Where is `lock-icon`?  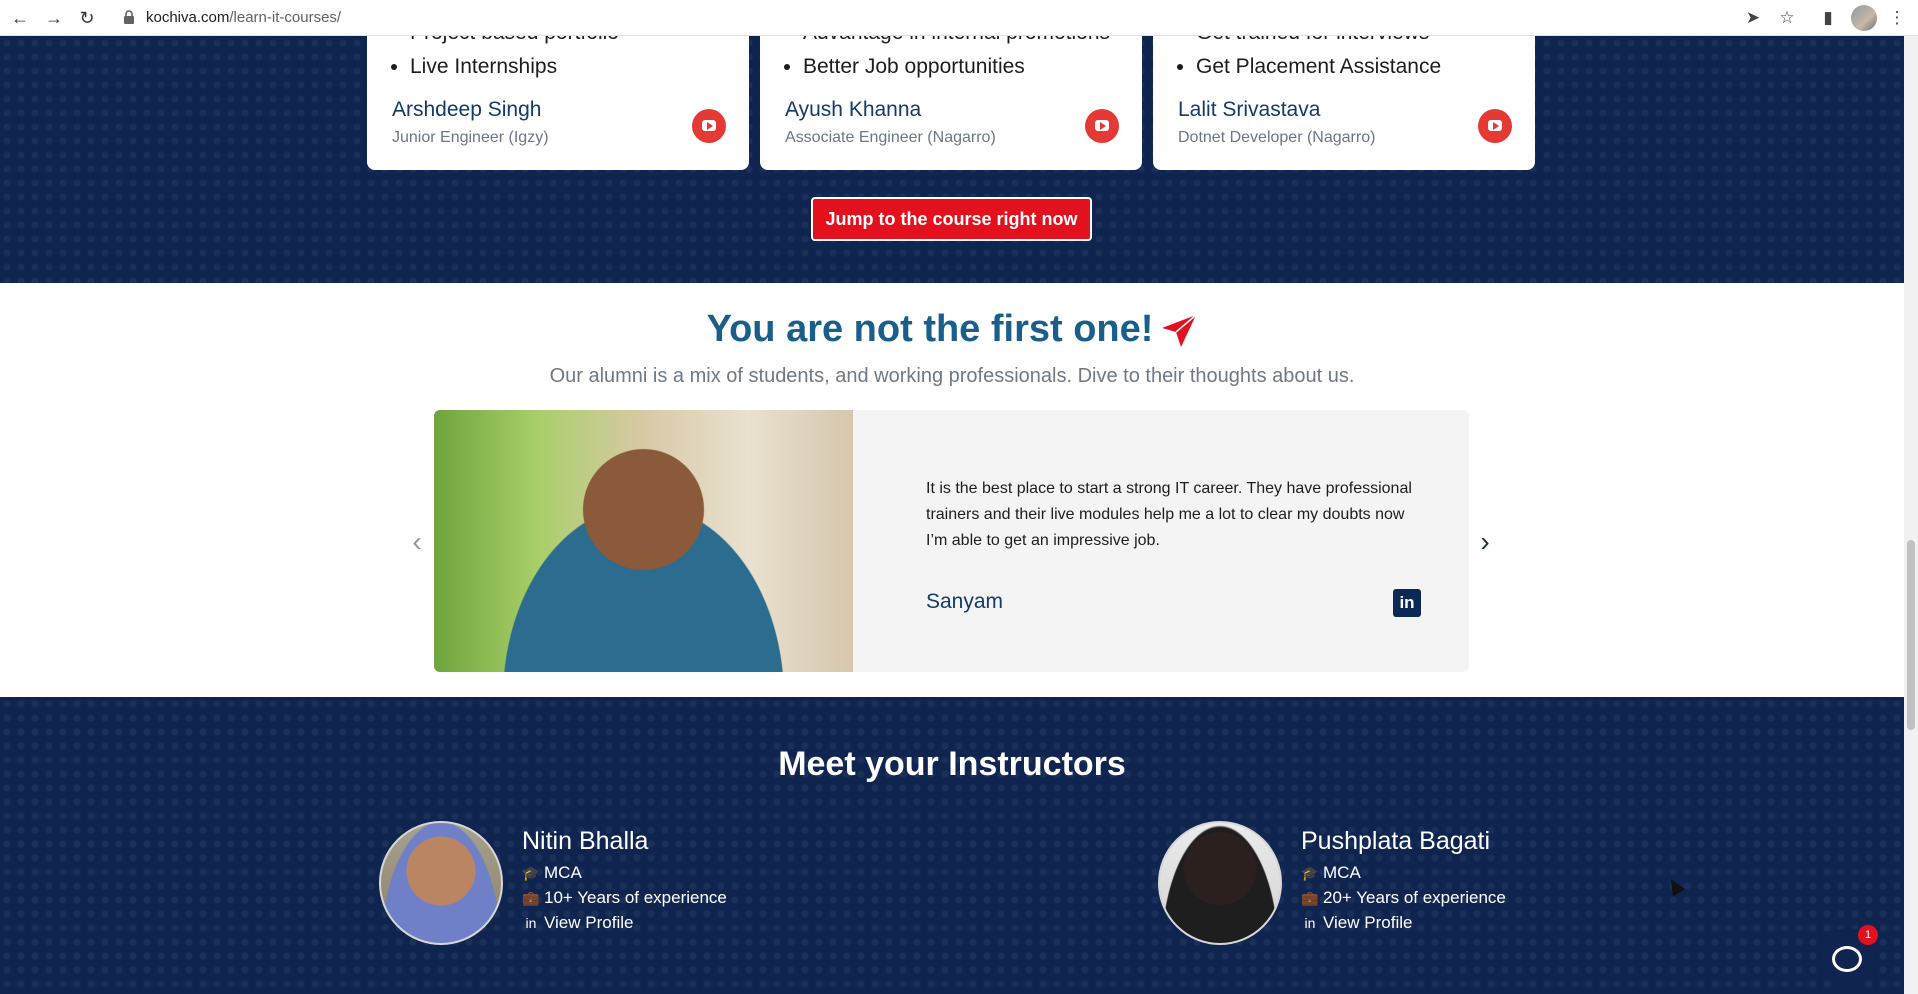 lock-icon is located at coordinates (129, 17).